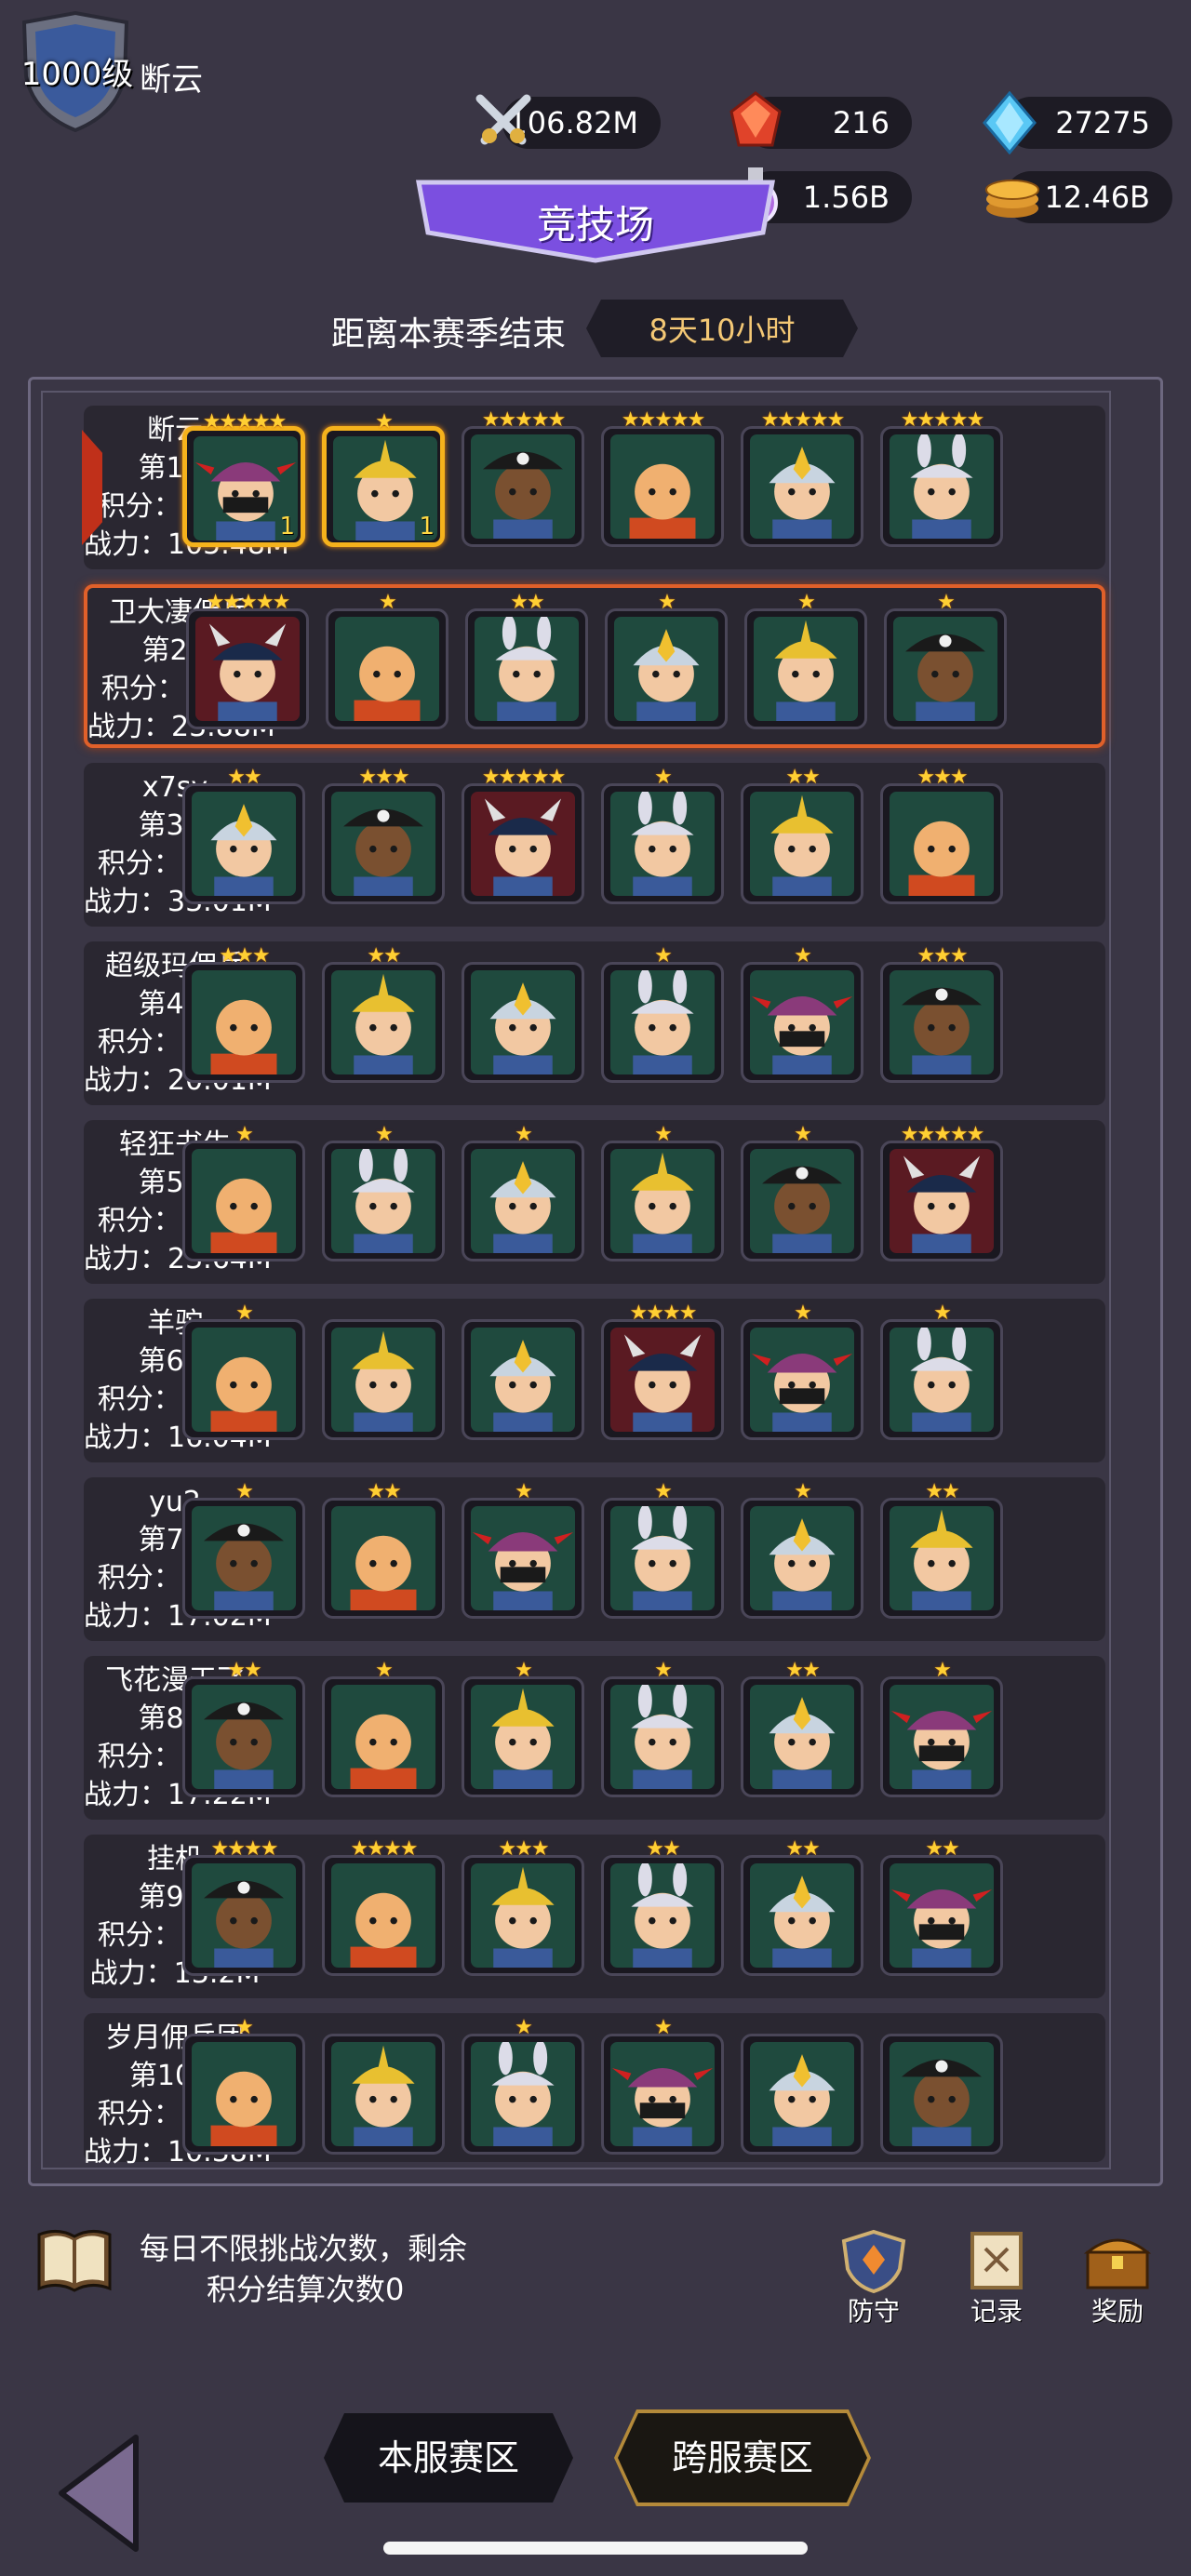 This screenshot has height=2576, width=1191. What do you see at coordinates (662, 477) in the screenshot?
I see `hero-card-monk: ★★★★★` at bounding box center [662, 477].